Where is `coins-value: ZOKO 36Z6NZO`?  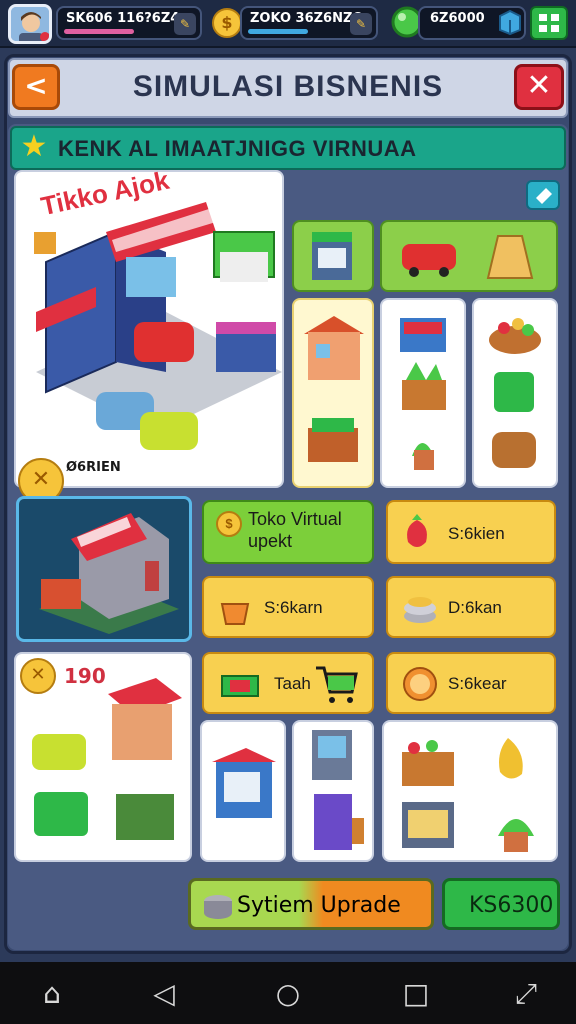 coins-value: ZOKO 36Z6NZO is located at coordinates (307, 18).